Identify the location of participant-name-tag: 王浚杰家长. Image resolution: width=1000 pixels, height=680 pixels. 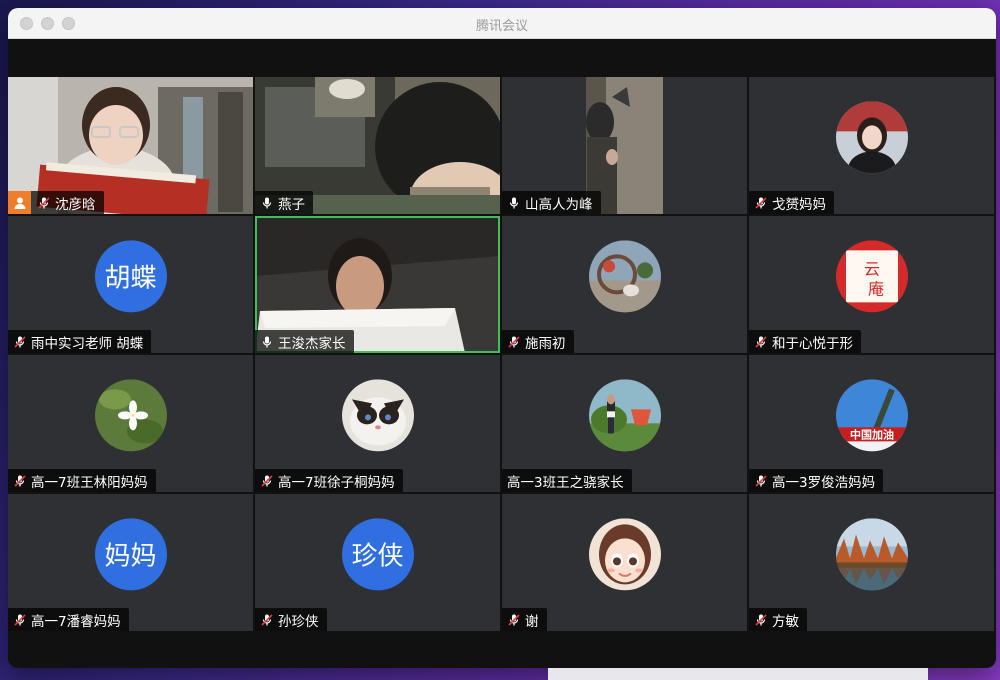
(304, 341).